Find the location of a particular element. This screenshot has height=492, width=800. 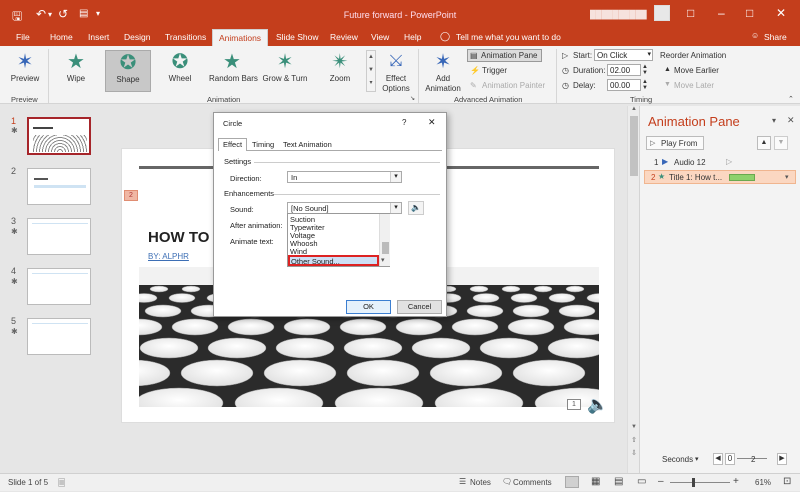

animation-random-bars: ★ Random Bars is located at coordinates (233, 71).